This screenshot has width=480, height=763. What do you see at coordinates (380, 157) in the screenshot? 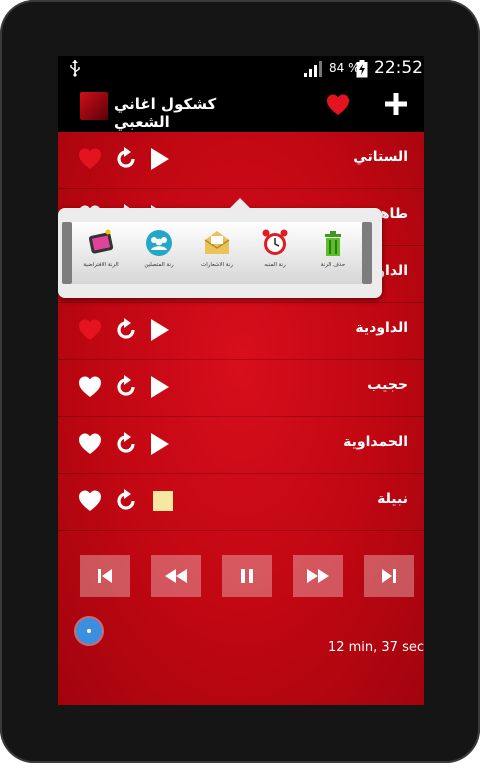
I see `song-name: الستاتي` at bounding box center [380, 157].